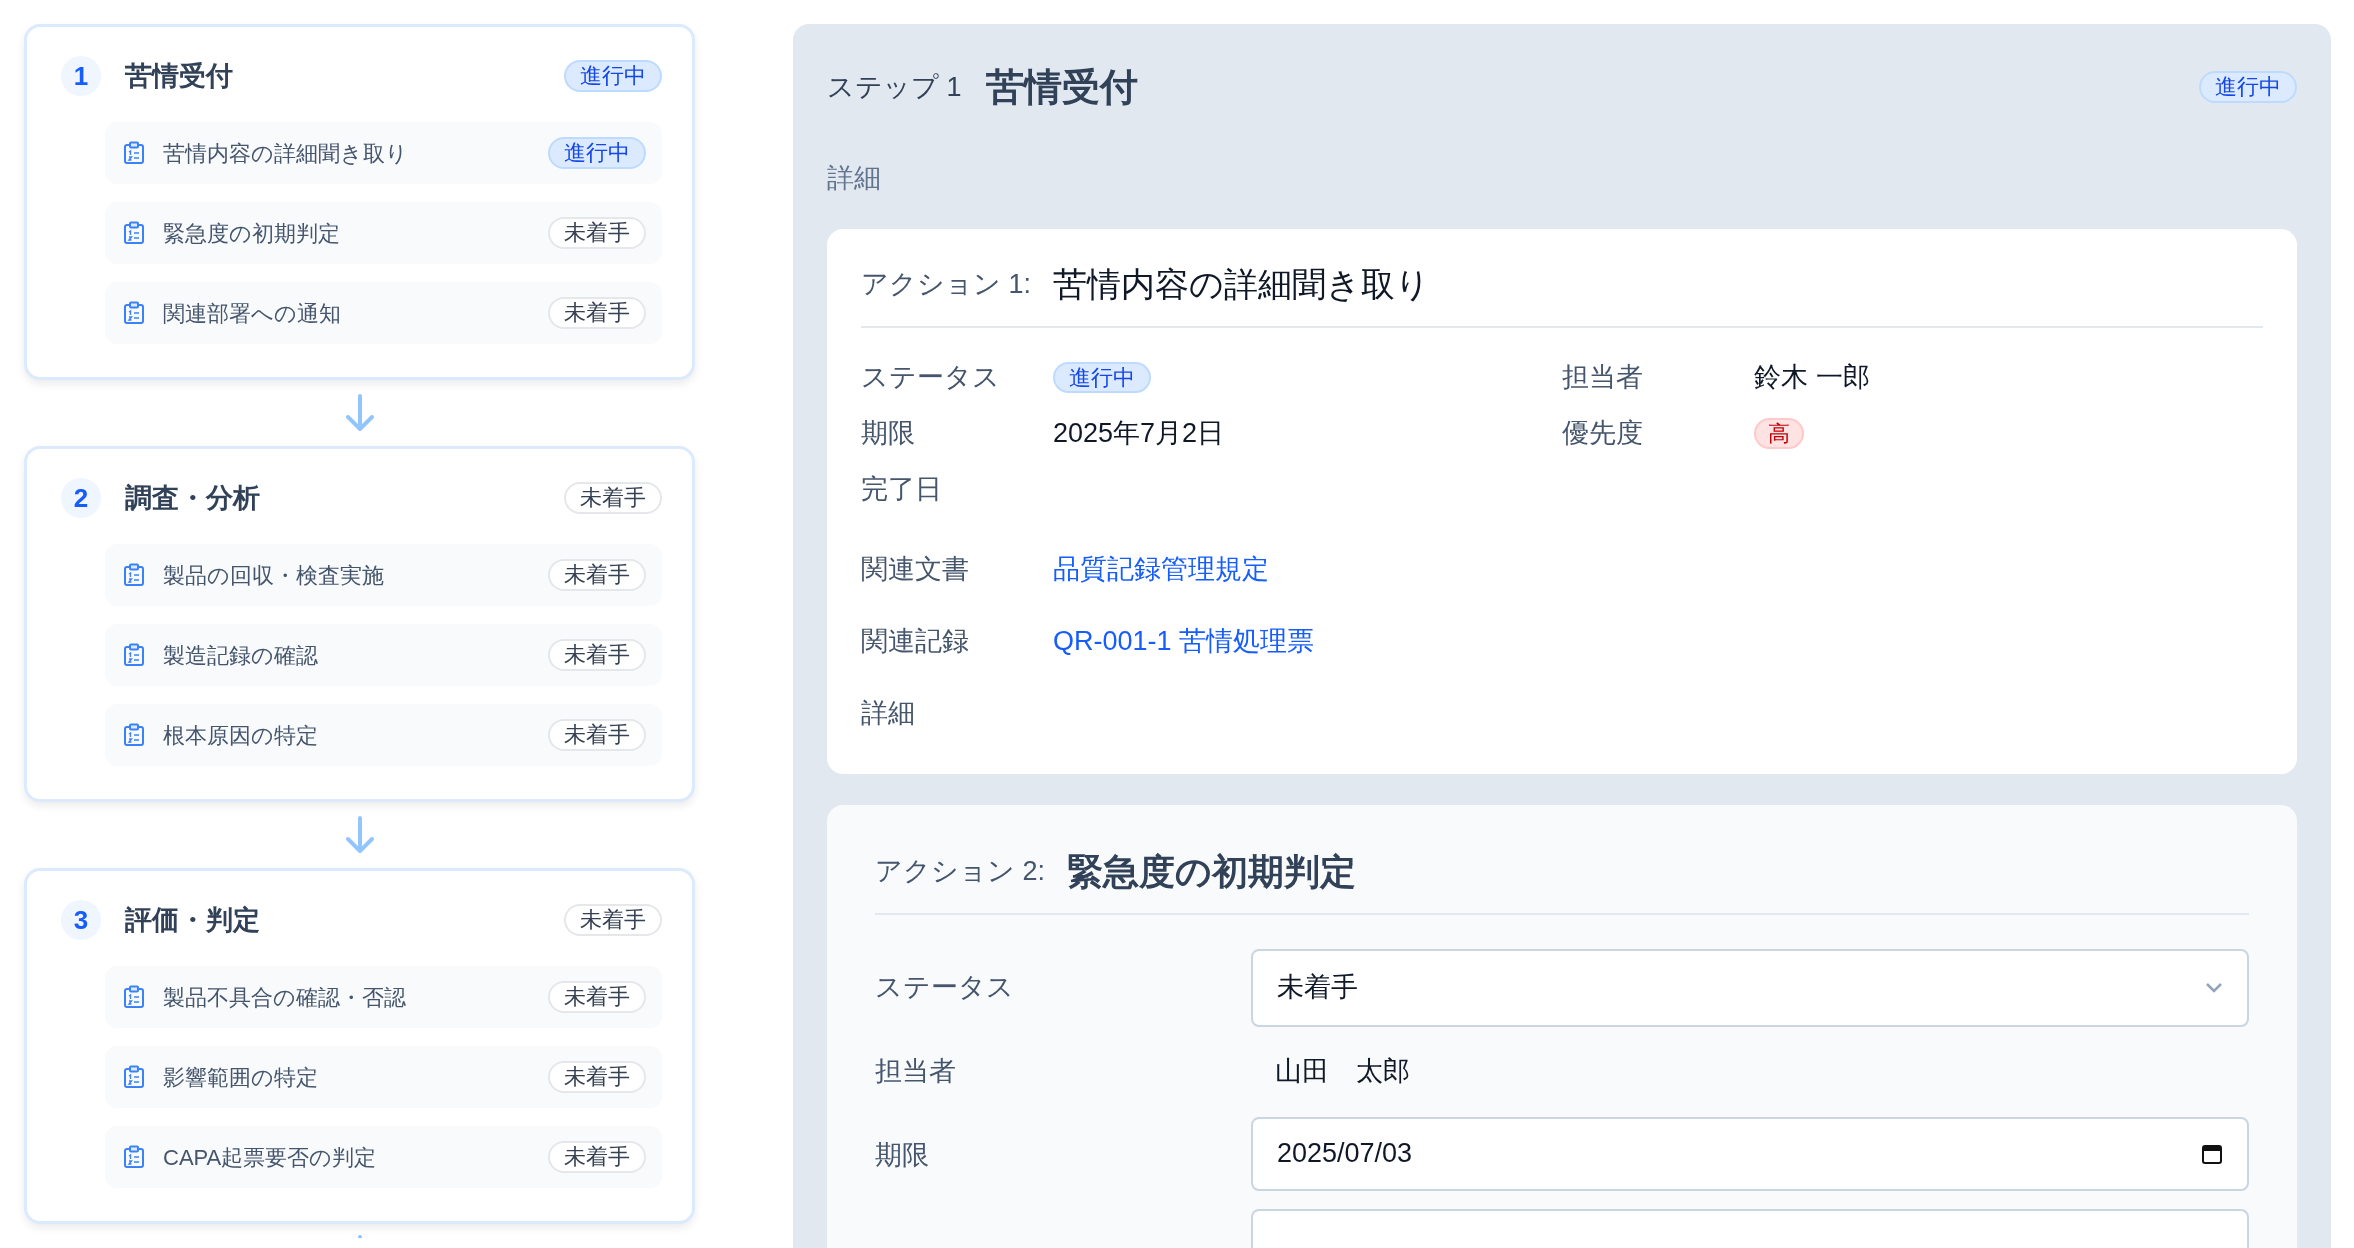 The width and height of the screenshot is (2354, 1248). What do you see at coordinates (1139, 434) in the screenshot?
I see `field-value: 2025年7月2日` at bounding box center [1139, 434].